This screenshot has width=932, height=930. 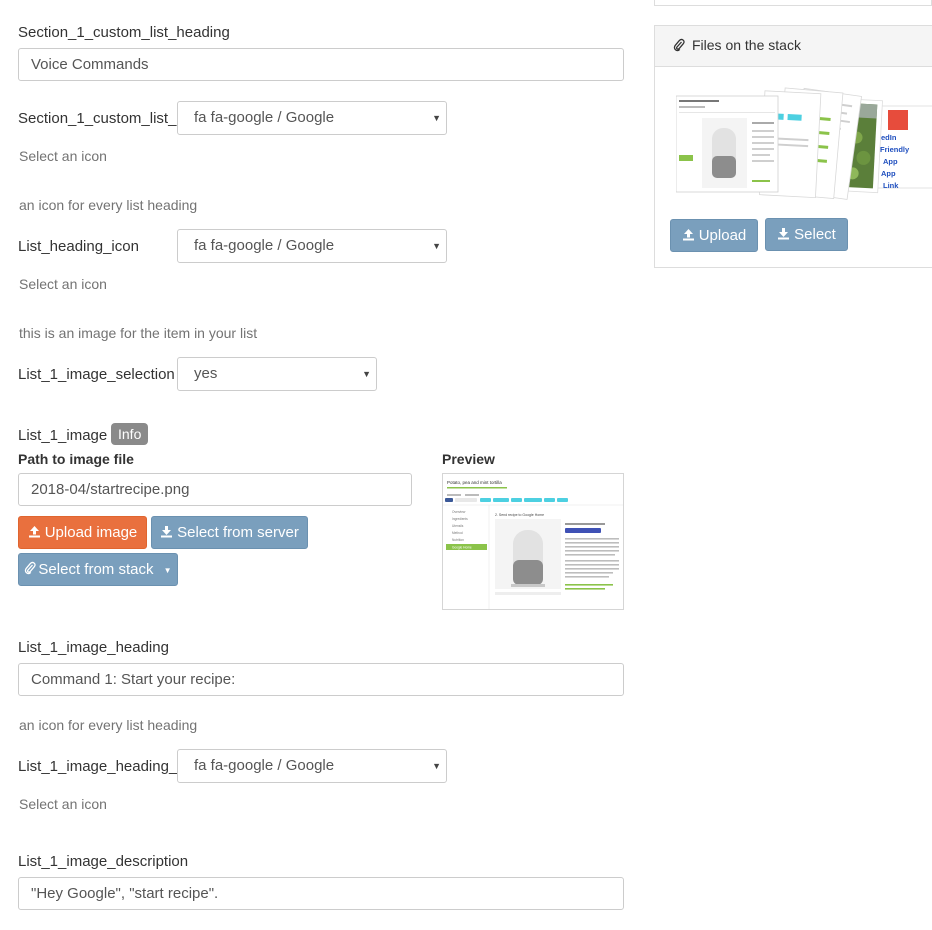 What do you see at coordinates (82, 532) in the screenshot?
I see `upload-image-button: Upload image` at bounding box center [82, 532].